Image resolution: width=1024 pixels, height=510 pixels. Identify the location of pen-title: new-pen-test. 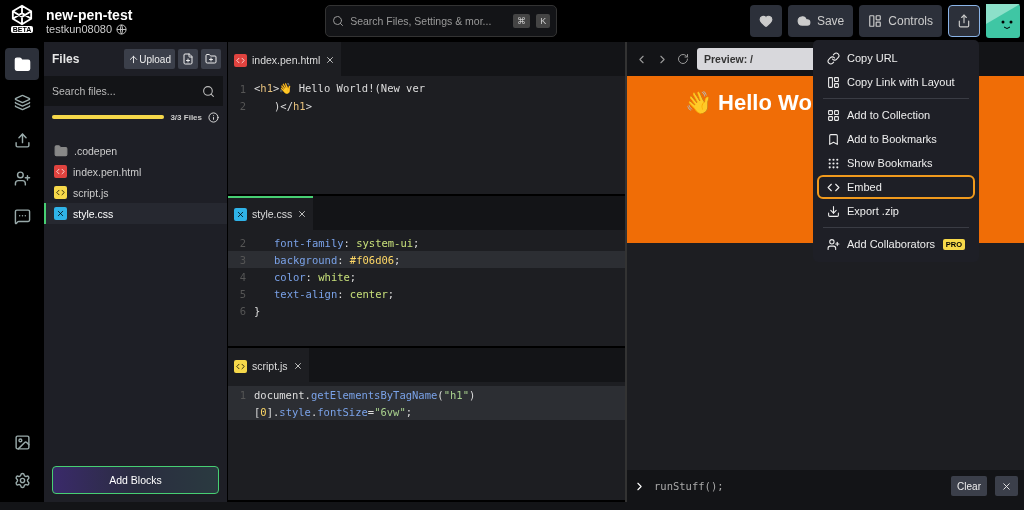
(89, 15).